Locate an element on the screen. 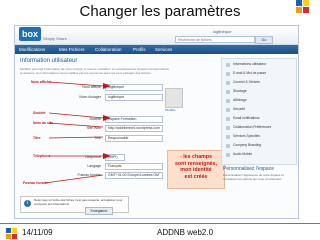 The height and width of the screenshot is (240, 320). sidebar-item-user-info: Informations utilisateur is located at coordinates (249, 64).